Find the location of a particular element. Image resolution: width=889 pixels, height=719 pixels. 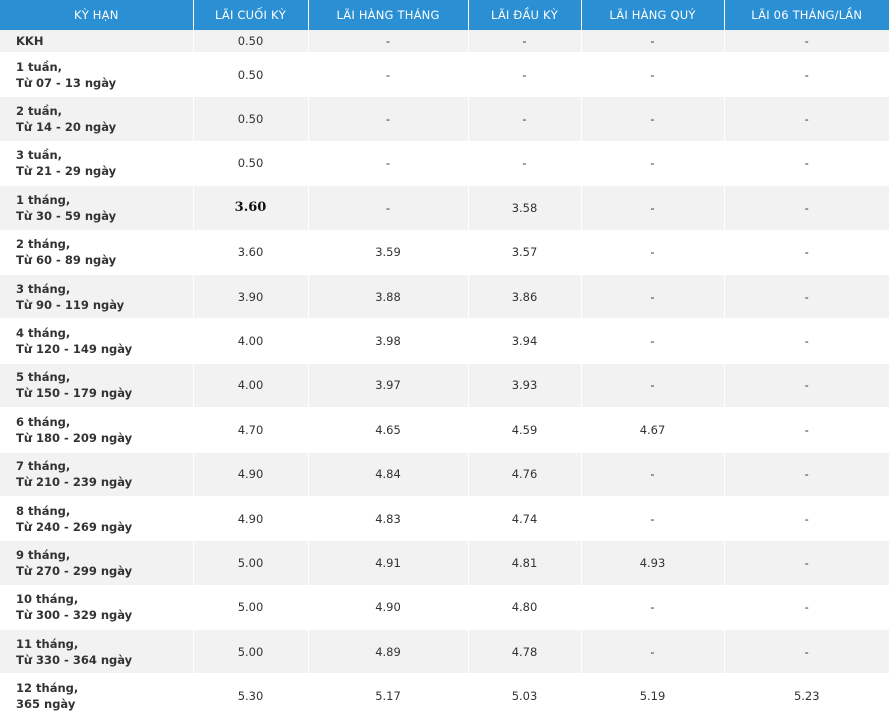

term-days-range: Từ 07 - 13 ngày is located at coordinates (66, 82).